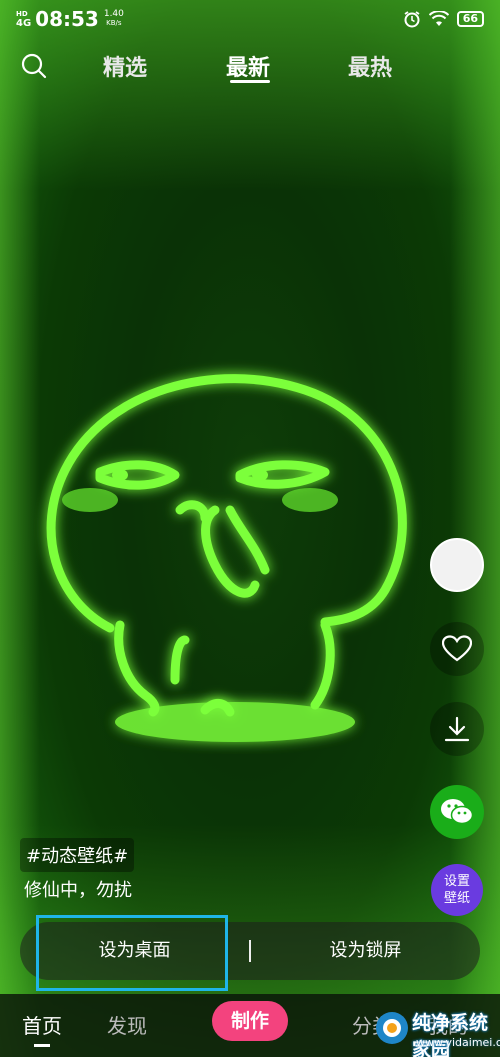  I want to click on nav-home: 首页, so click(42, 1024).